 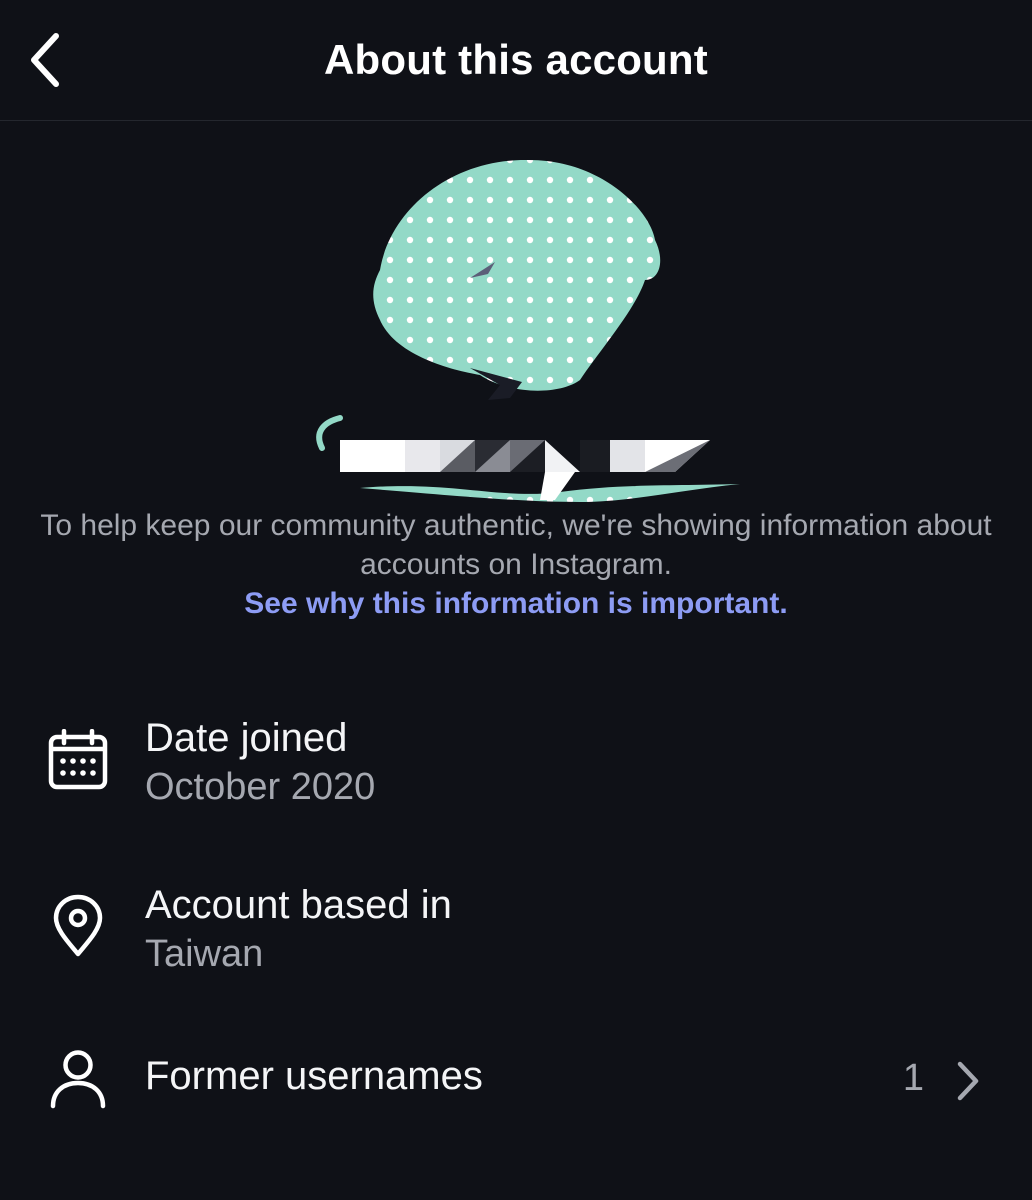 I want to click on date-joined-row: Date joined October 2020, so click(x=516, y=760).